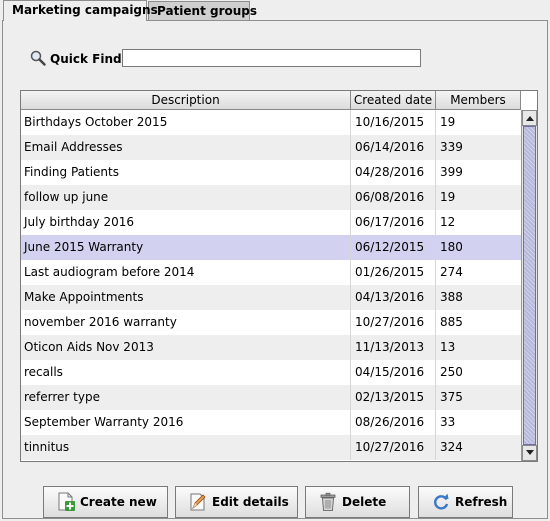  Describe the element at coordinates (202, 10) in the screenshot. I see `tab-patient-groups: Patient groups` at that location.